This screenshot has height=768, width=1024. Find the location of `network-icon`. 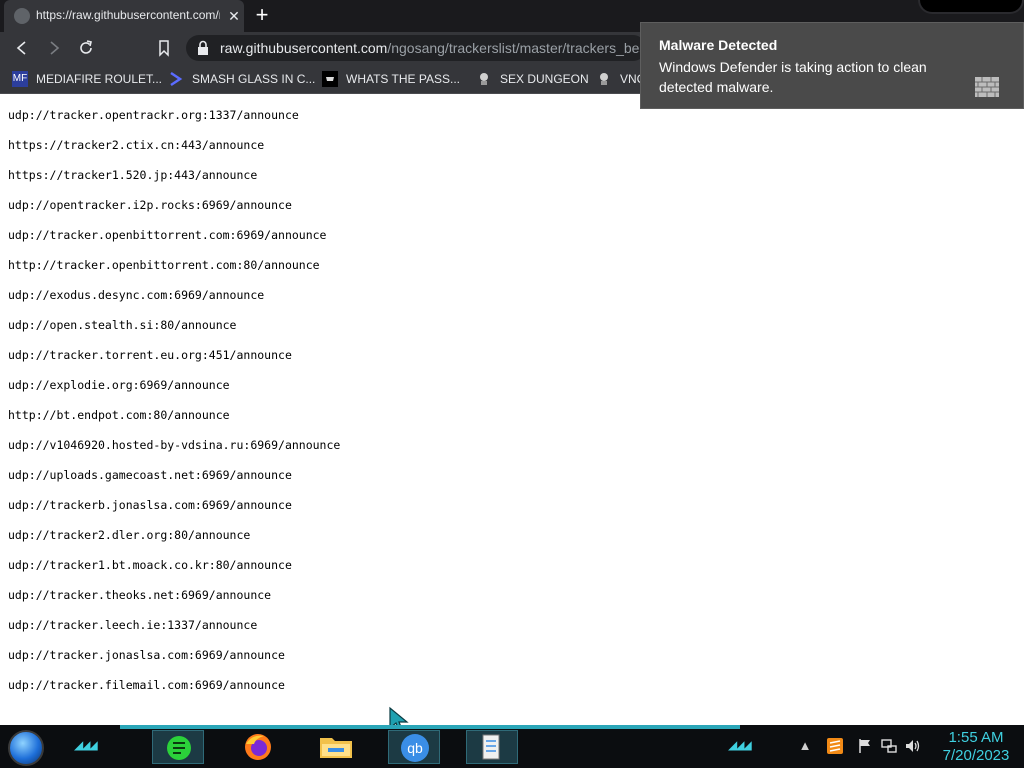

network-icon is located at coordinates (889, 746).